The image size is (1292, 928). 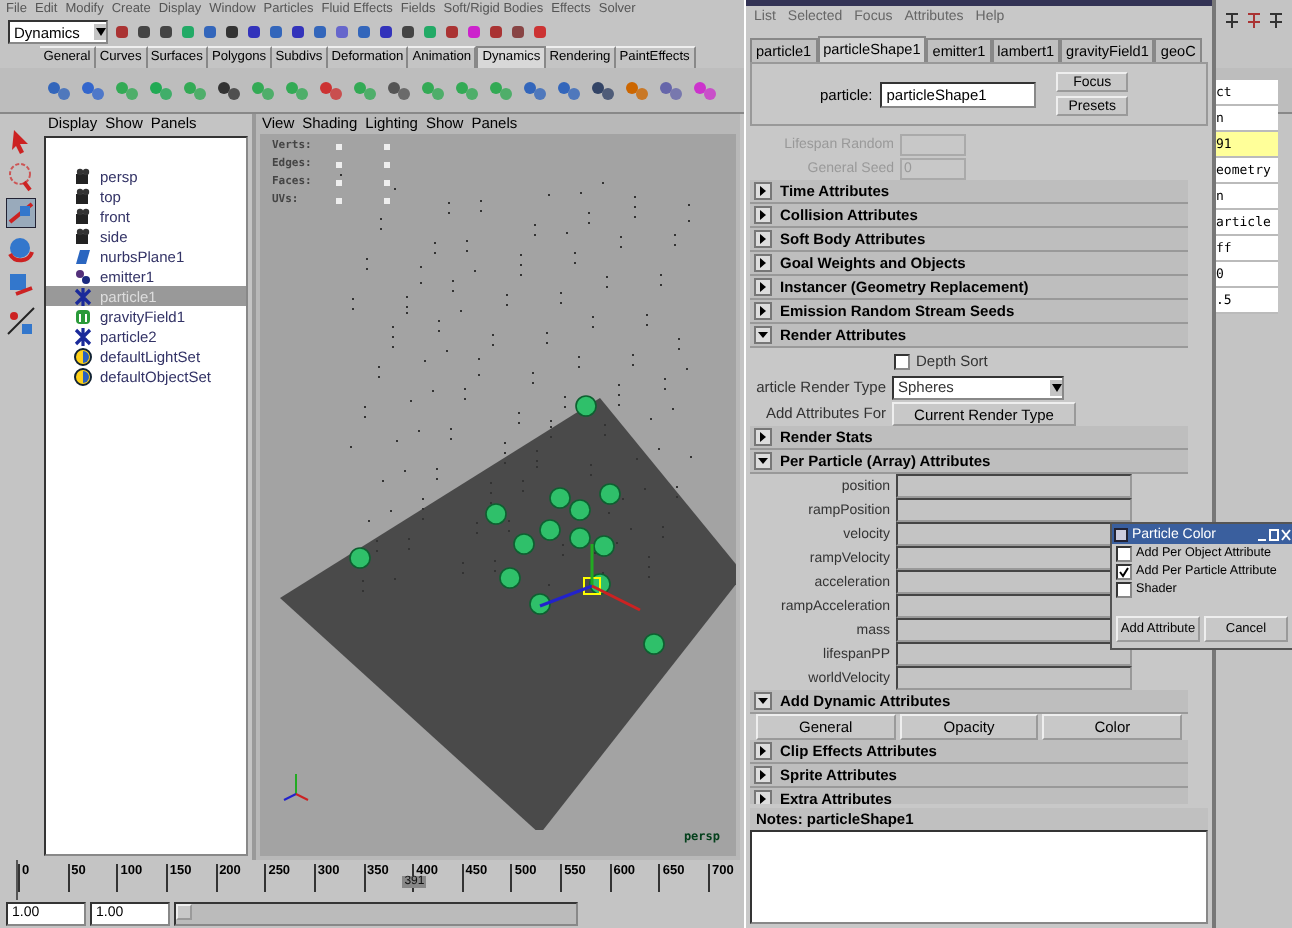 What do you see at coordinates (1121, 534) in the screenshot?
I see `window-icon` at bounding box center [1121, 534].